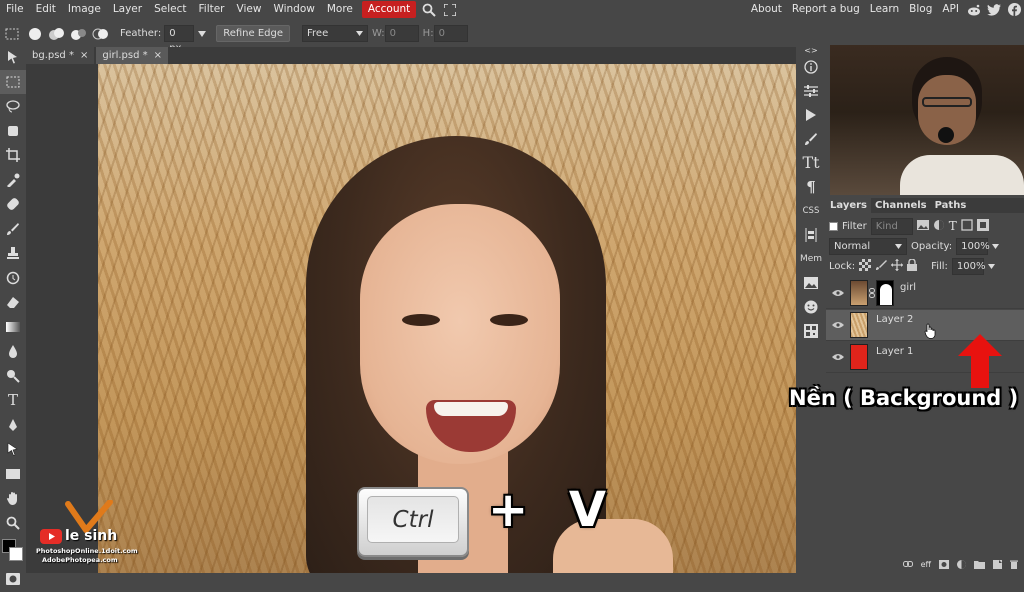 This screenshot has width=1024, height=592. Describe the element at coordinates (994, 9) in the screenshot. I see `twitter-icon` at that location.